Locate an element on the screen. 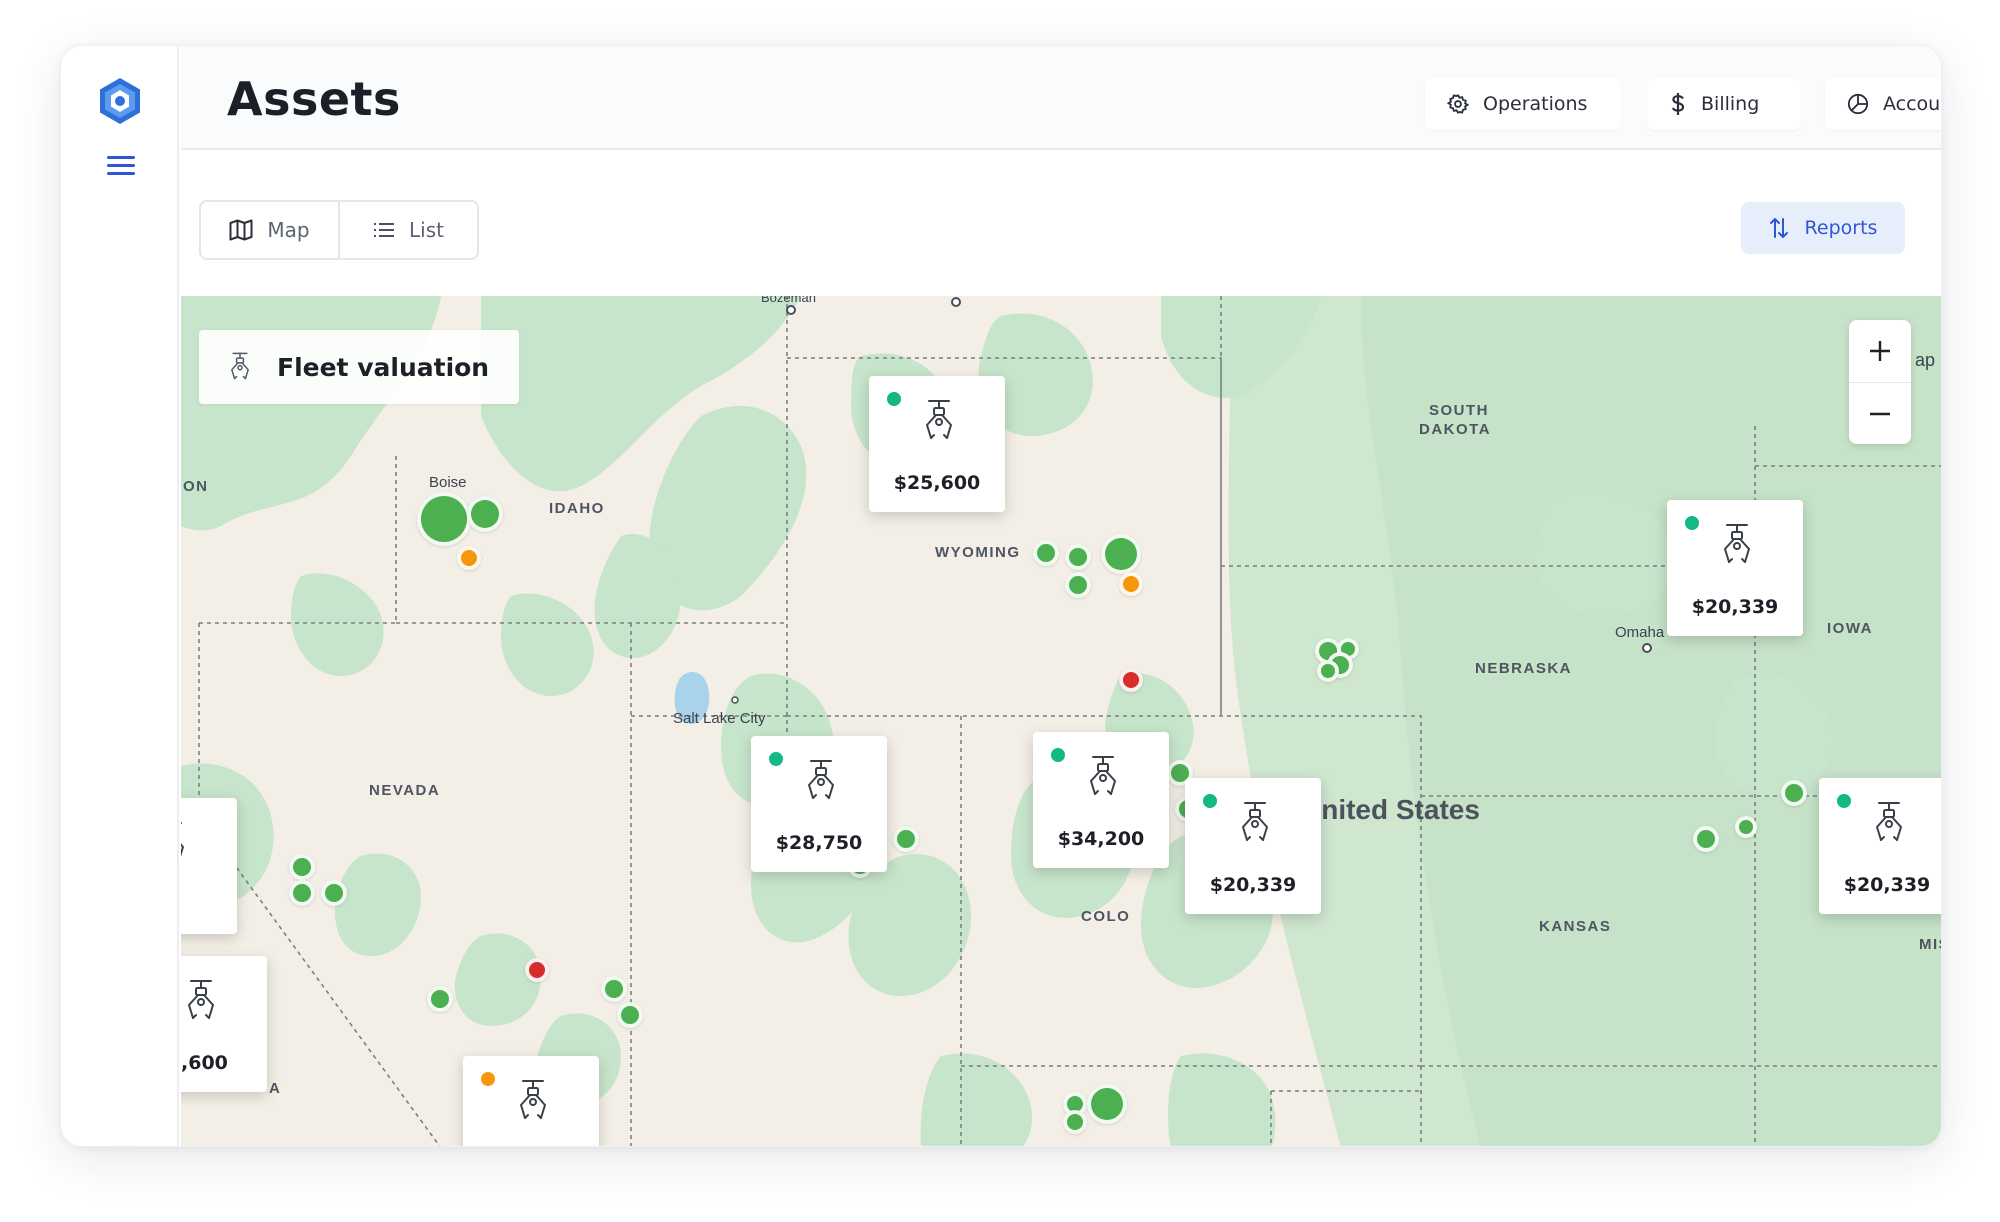 The height and width of the screenshot is (1222, 2000). zoom-controls is located at coordinates (1880, 382).